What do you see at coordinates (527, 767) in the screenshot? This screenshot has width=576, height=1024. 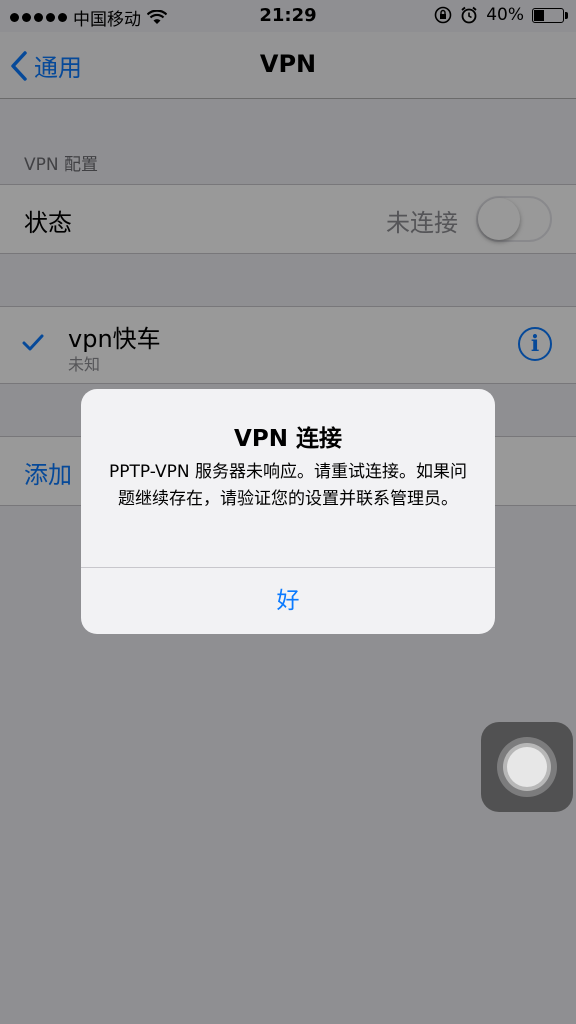 I see `assistive-touch-icon` at bounding box center [527, 767].